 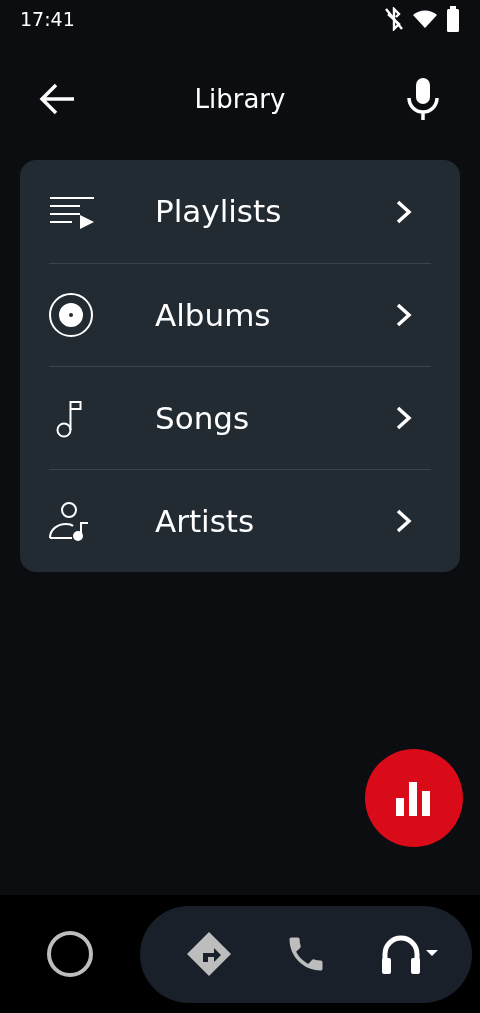 I want to click on bar-chart-icon, so click(x=414, y=798).